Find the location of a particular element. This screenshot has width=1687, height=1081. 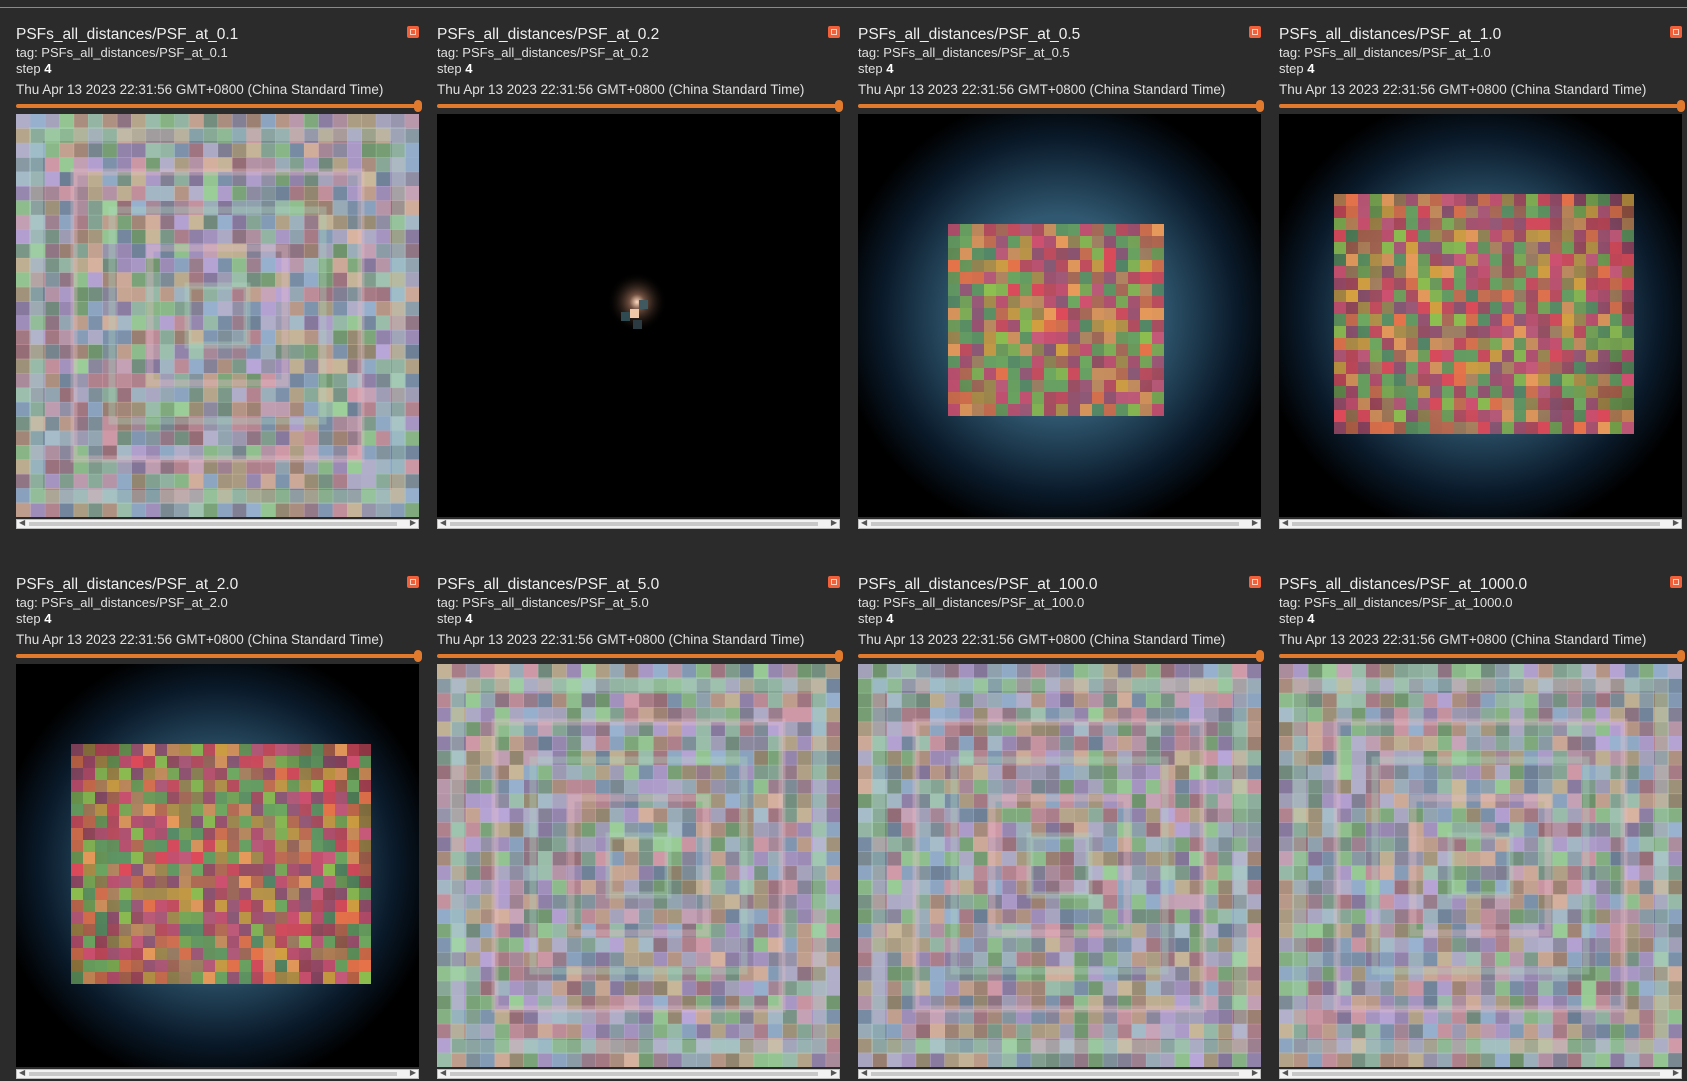

image-card: PSFs_all_distances/PSF_at_1000.0 tag is located at coordinates (1474, 814).